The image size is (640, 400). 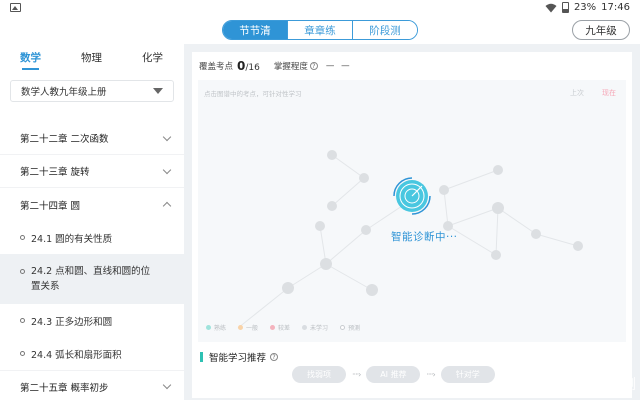 I want to click on accent-bar, so click(x=201, y=357).